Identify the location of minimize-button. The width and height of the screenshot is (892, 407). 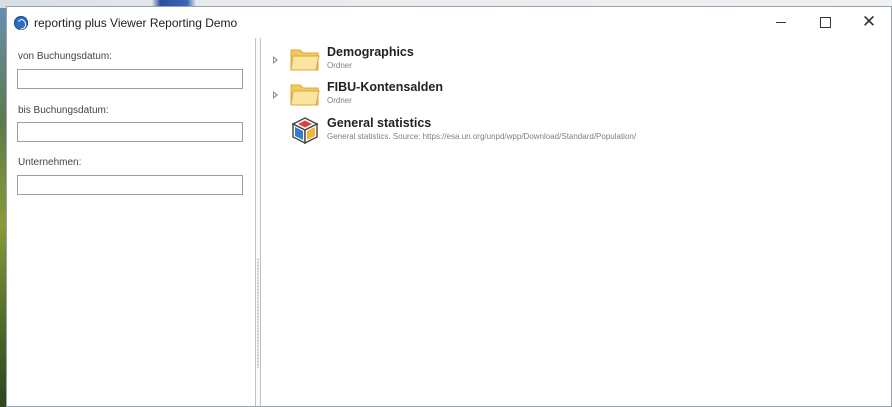
(781, 22).